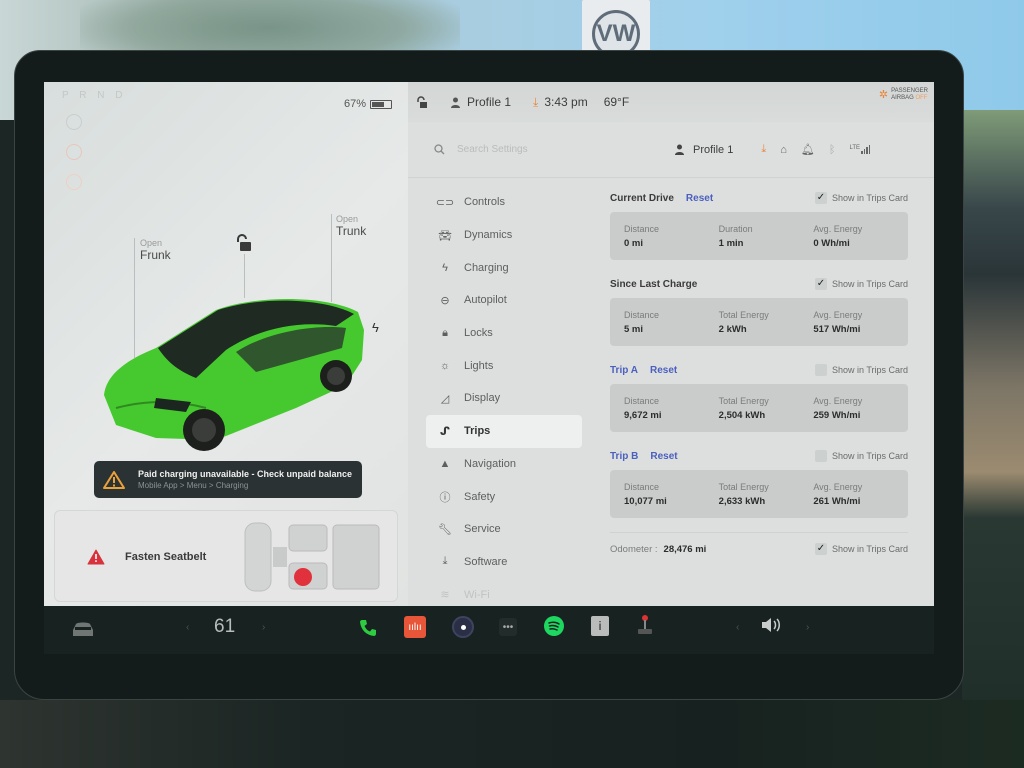  Describe the element at coordinates (486, 561) in the screenshot. I see `nav-label: Software` at that location.